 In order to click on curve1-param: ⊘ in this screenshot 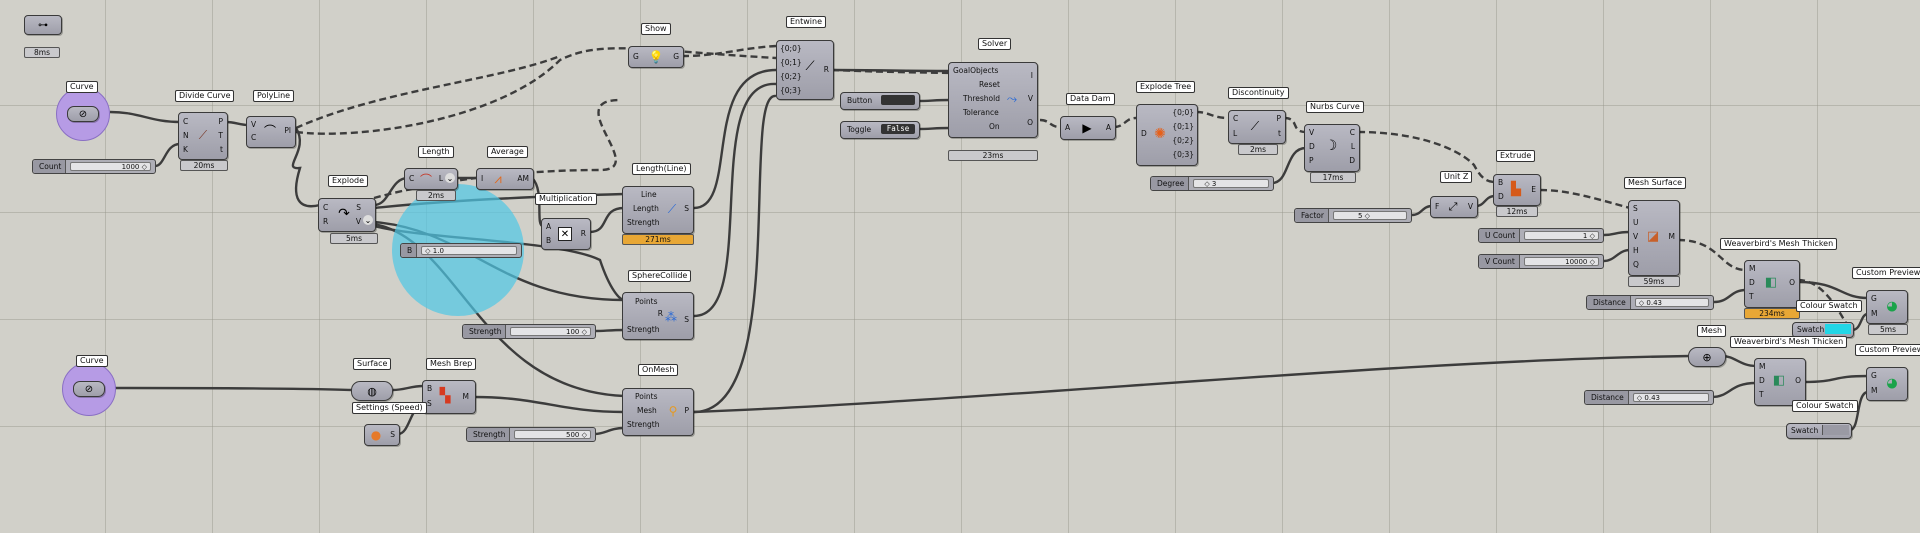, I will do `click(83, 114)`.